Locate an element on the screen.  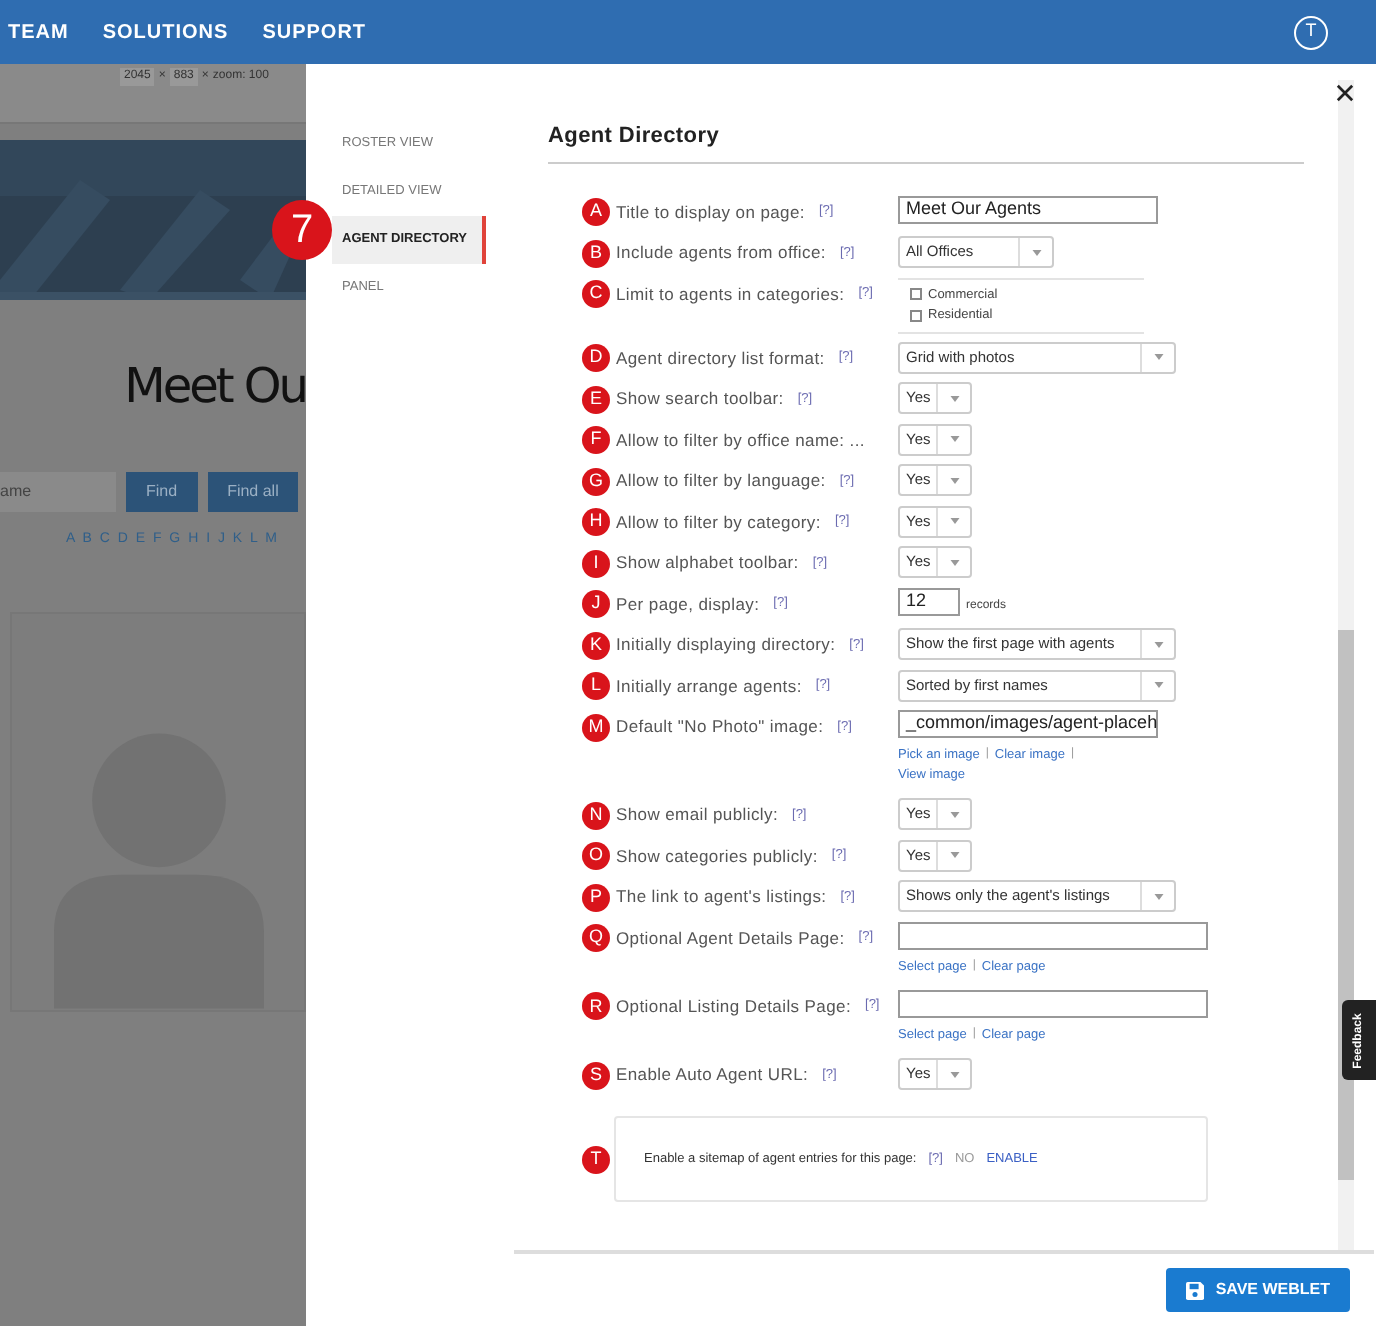
field-label: Show categories publicly: is located at coordinates (717, 856).